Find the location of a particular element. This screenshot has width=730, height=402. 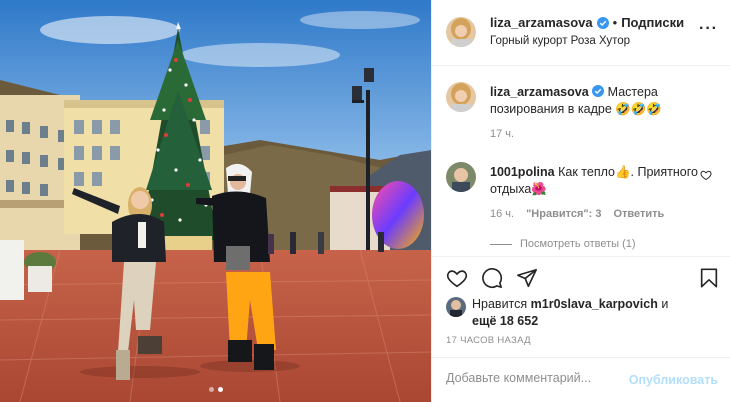

following-button: Подписки is located at coordinates (652, 22).